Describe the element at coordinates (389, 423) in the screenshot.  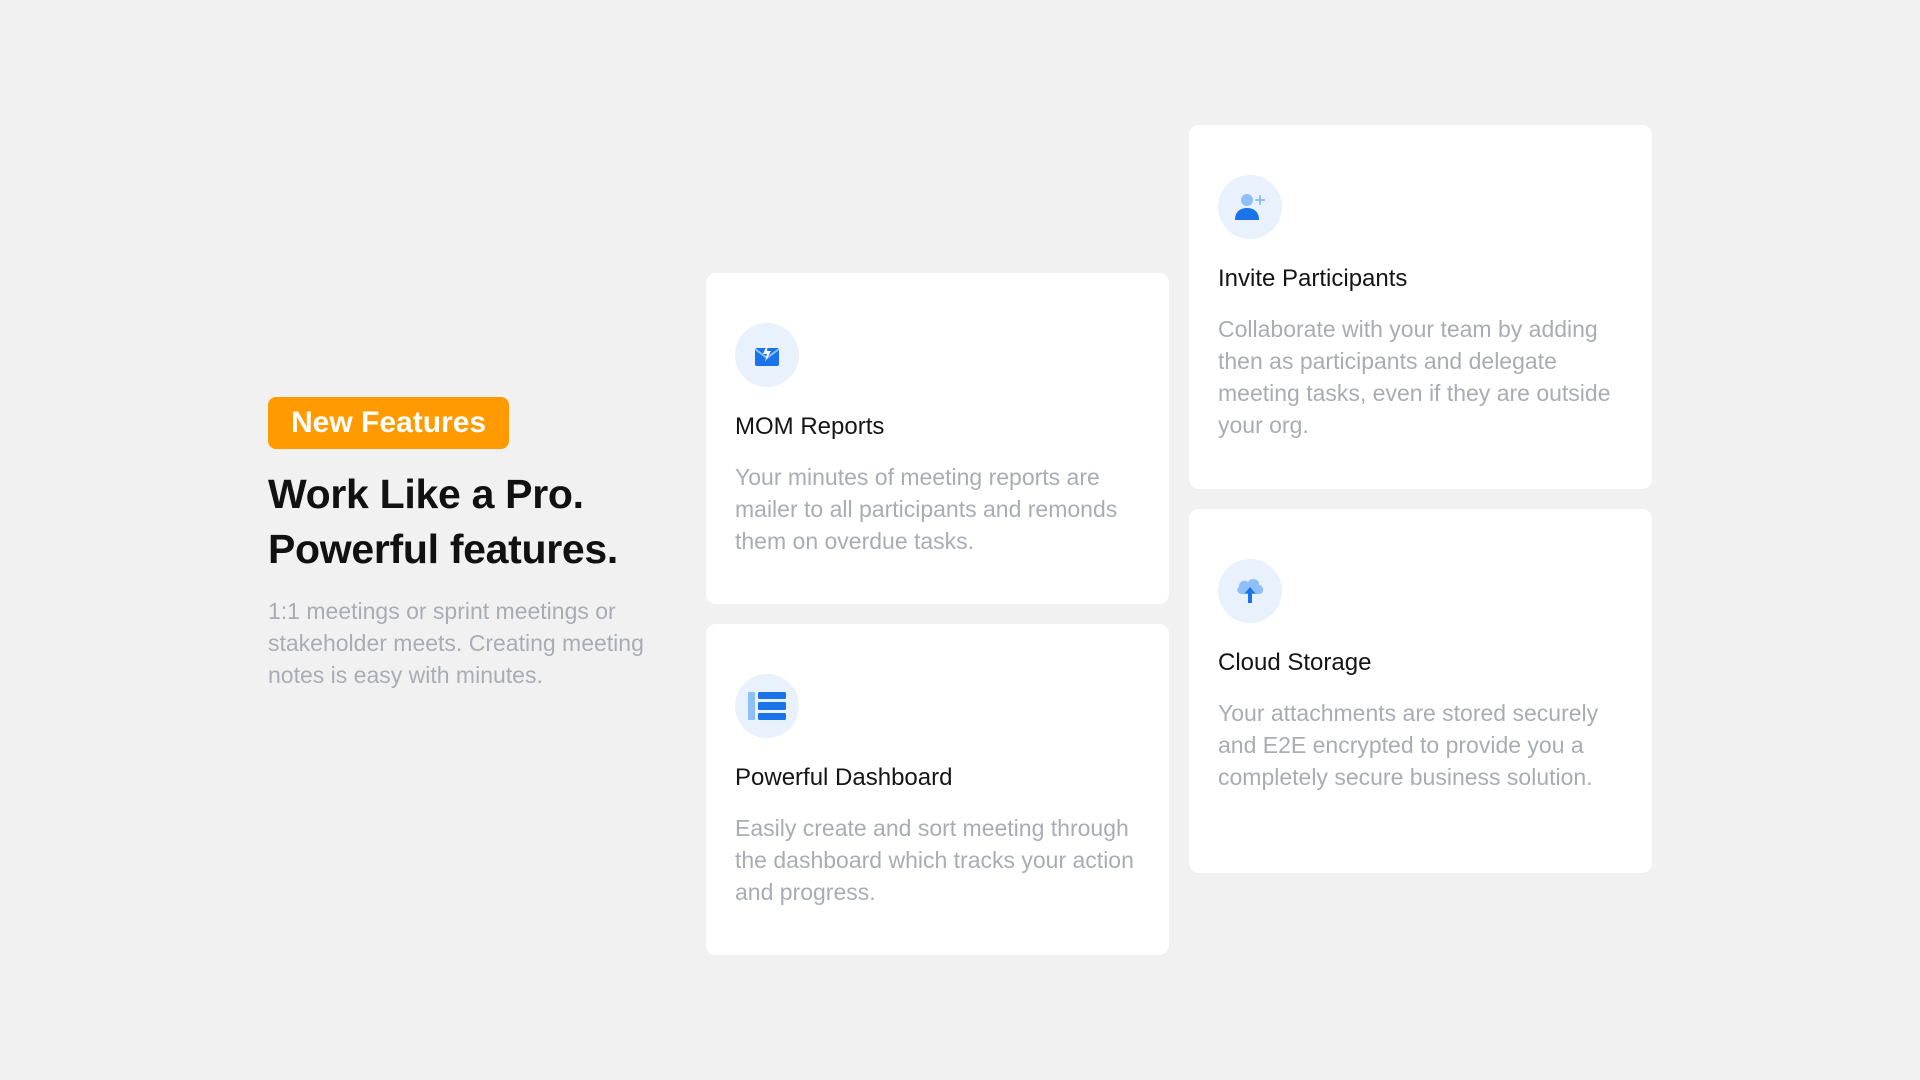
I see `new-features-badge: New Features` at that location.